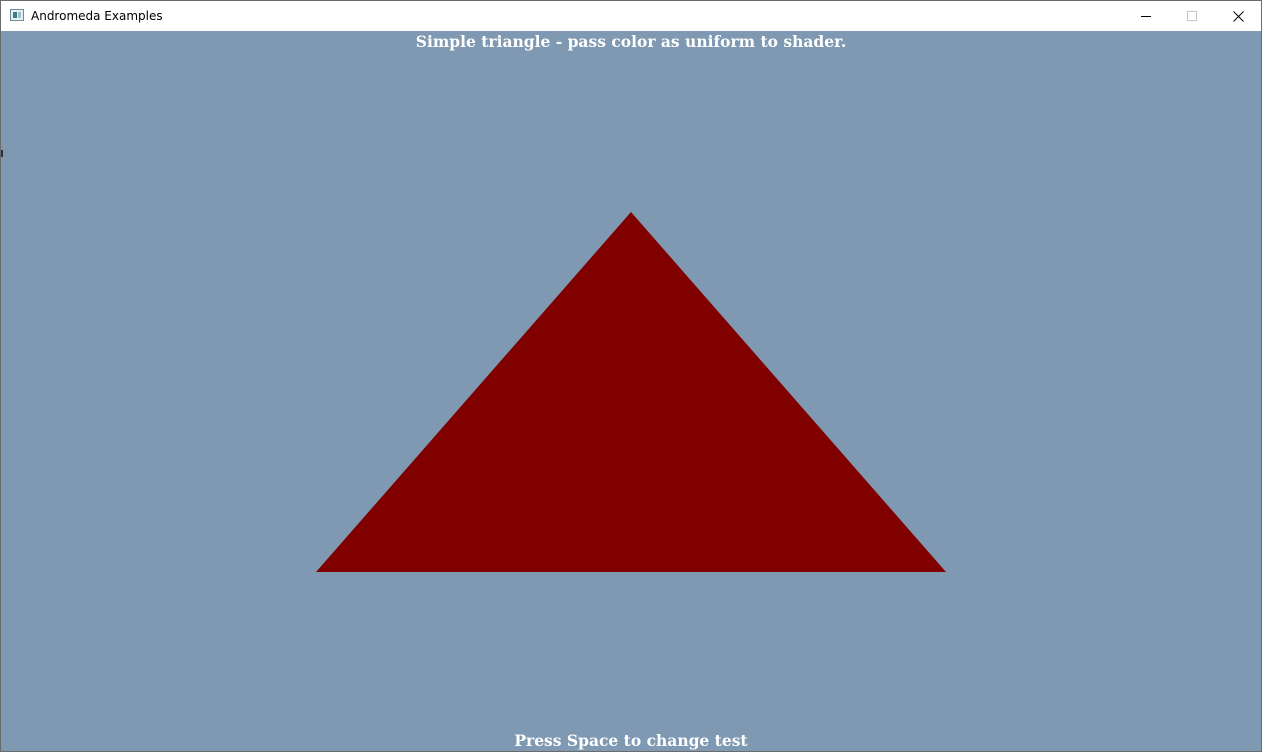 The height and width of the screenshot is (752, 1262). I want to click on title-bar: Andromeda Examples, so click(631, 16).